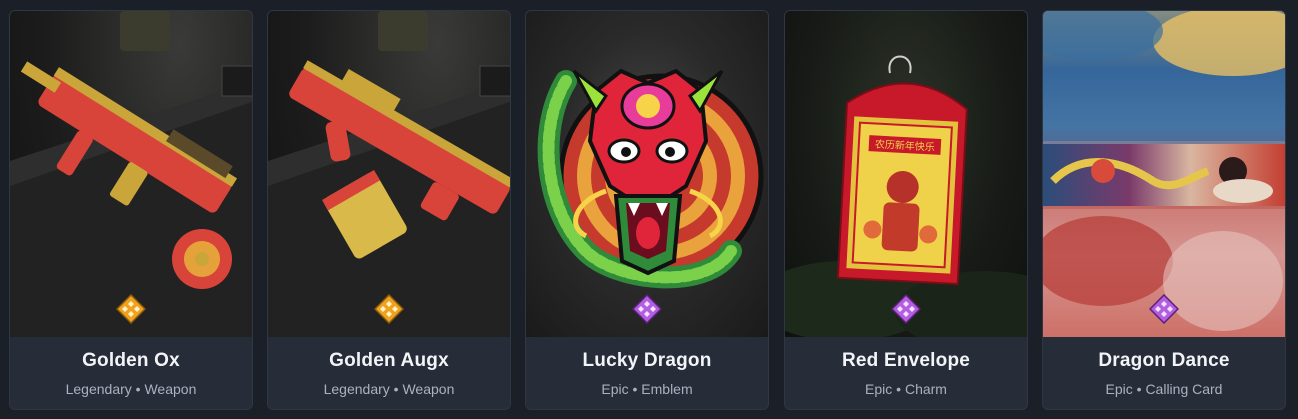  I want to click on item-type: Emblem, so click(667, 389).